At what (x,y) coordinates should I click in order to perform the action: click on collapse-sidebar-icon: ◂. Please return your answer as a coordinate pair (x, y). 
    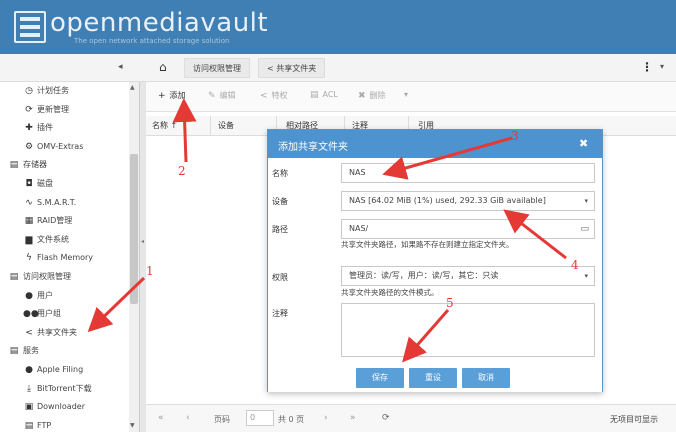
    Looking at the image, I should click on (120, 67).